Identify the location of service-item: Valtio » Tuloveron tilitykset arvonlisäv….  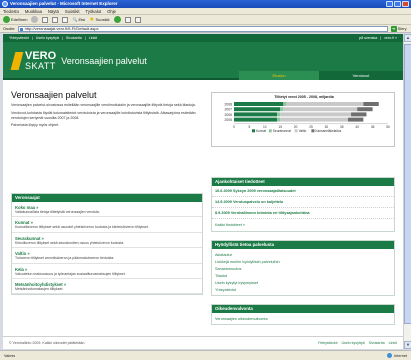
(107, 256).